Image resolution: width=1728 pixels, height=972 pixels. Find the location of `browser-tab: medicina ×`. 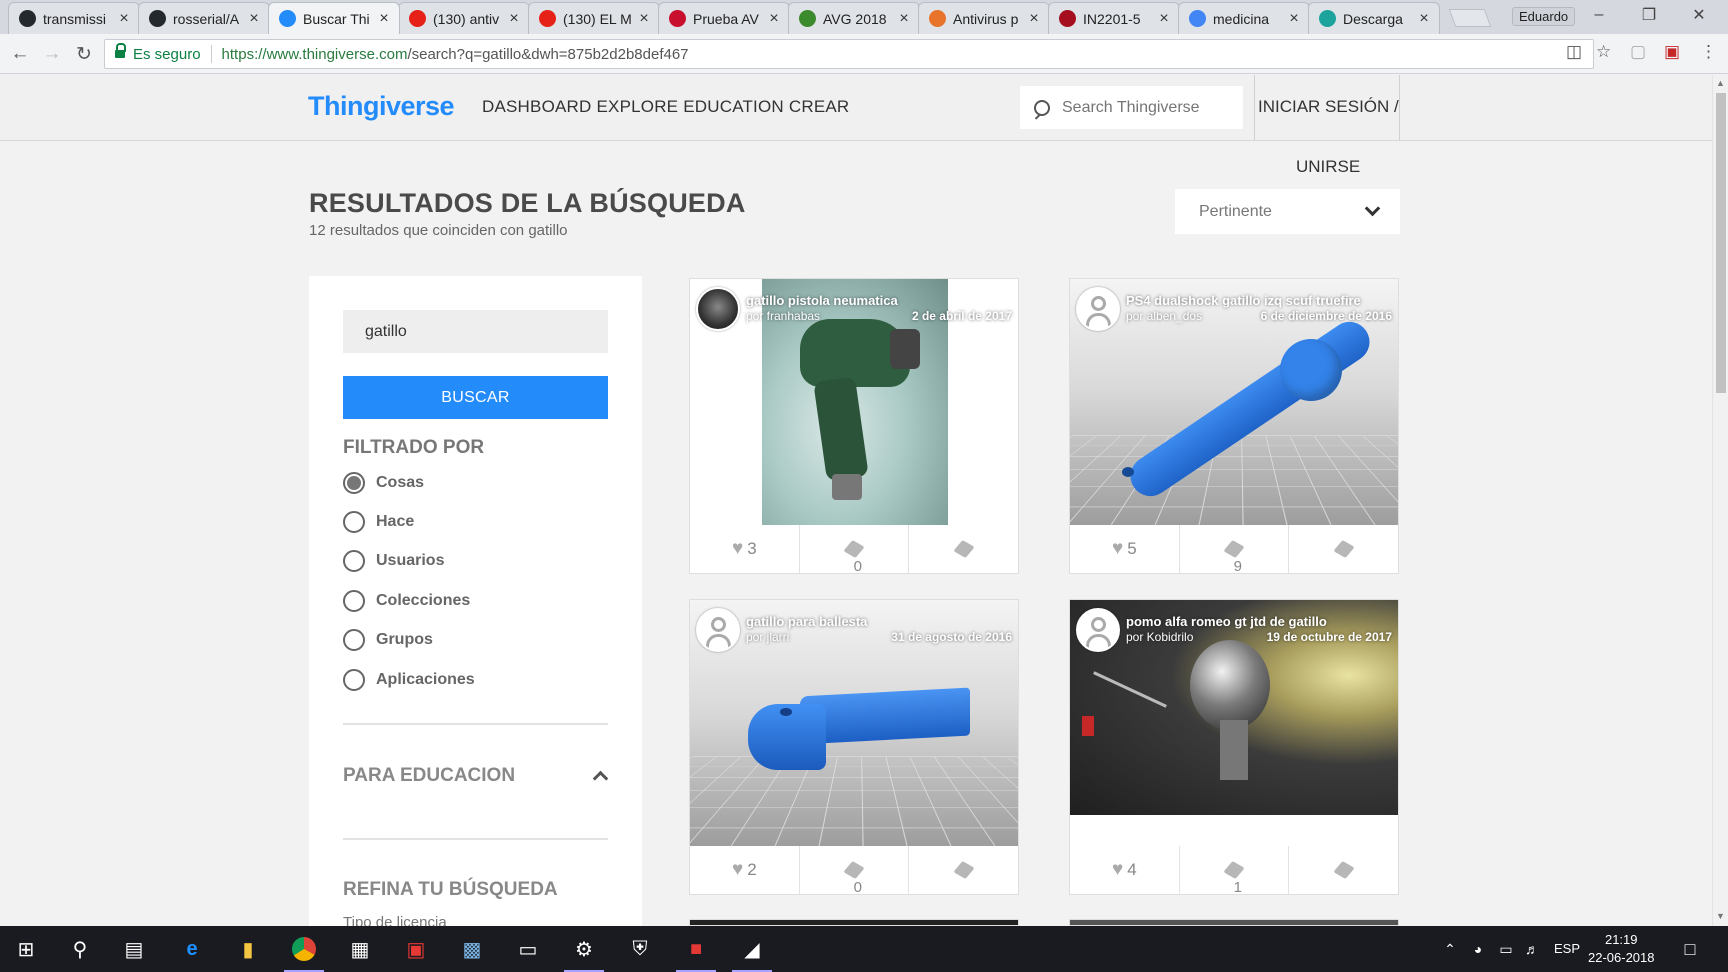

browser-tab: medicina × is located at coordinates (1244, 18).